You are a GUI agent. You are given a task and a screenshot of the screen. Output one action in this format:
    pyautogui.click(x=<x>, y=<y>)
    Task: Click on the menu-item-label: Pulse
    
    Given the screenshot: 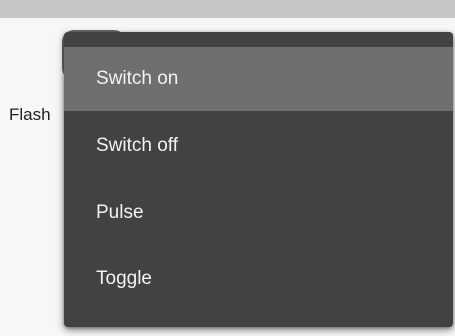 What is the action you would take?
    pyautogui.click(x=120, y=212)
    